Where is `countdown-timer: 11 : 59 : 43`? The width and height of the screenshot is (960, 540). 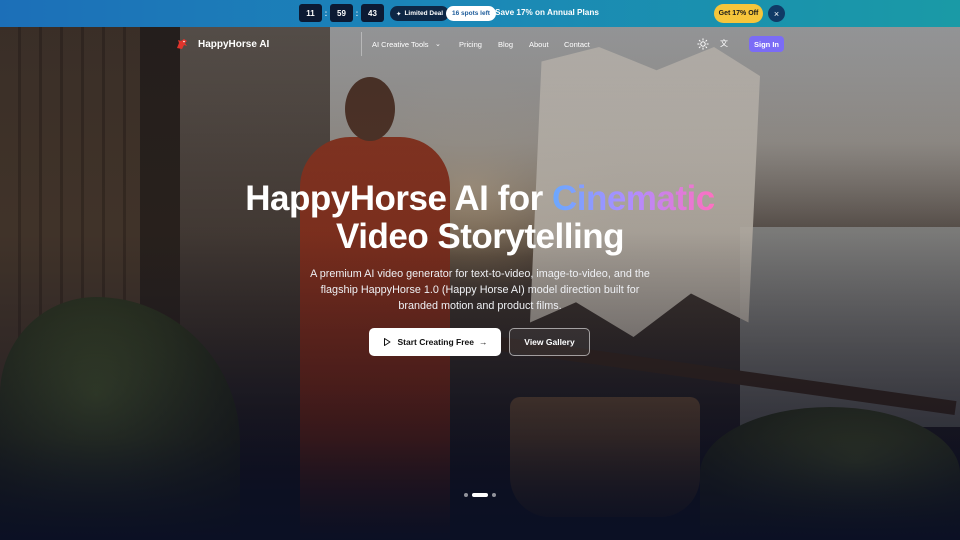
countdown-timer: 11 : 59 : 43 is located at coordinates (341, 13).